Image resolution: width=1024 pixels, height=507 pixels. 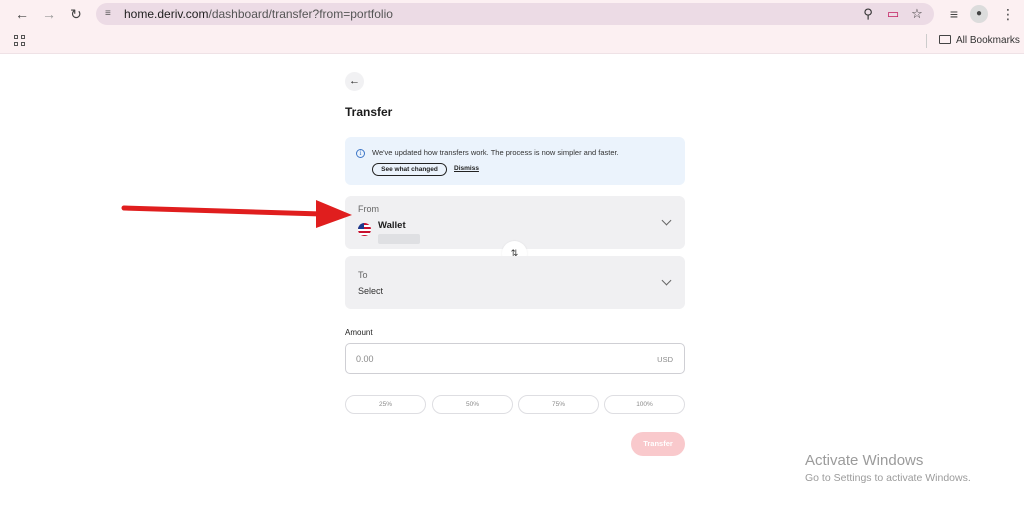 I want to click on percent-25-button: 25%, so click(x=385, y=404).